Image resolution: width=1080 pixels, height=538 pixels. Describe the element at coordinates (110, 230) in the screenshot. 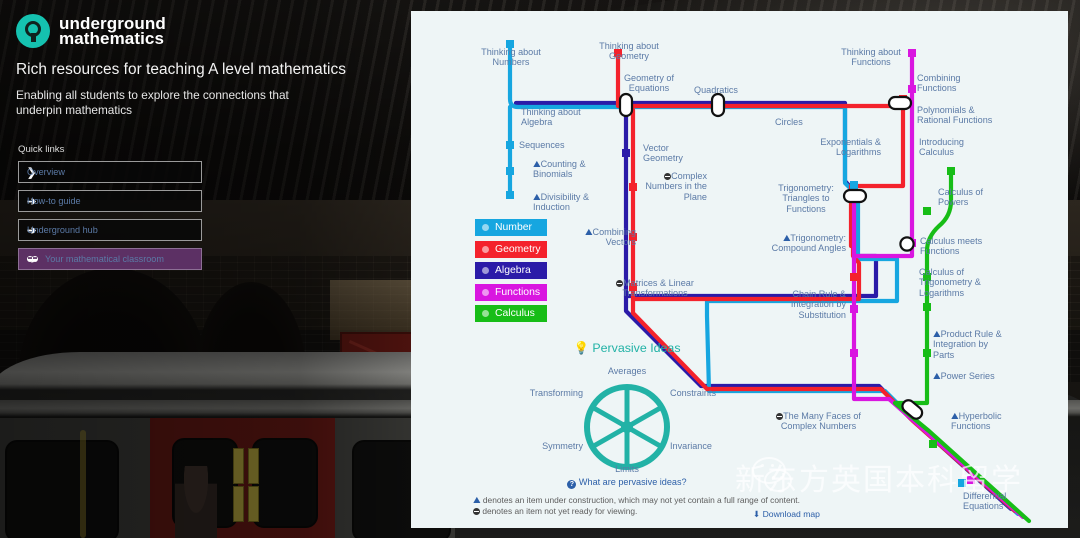

I see `quick-link-underground-hub: Underground hub ➔` at that location.